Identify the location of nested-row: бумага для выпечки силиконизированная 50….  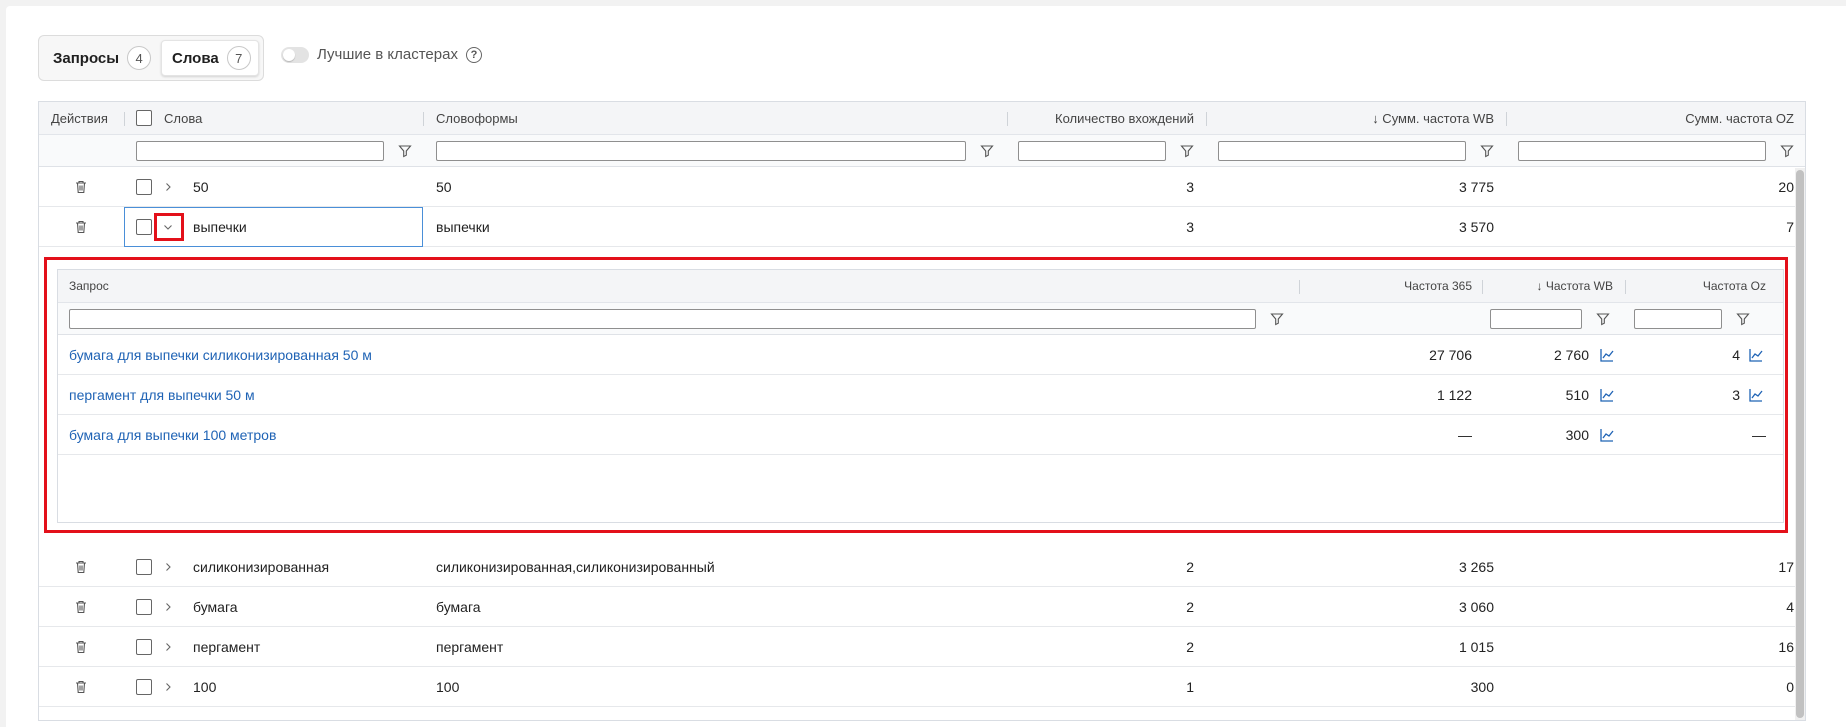
(920, 355).